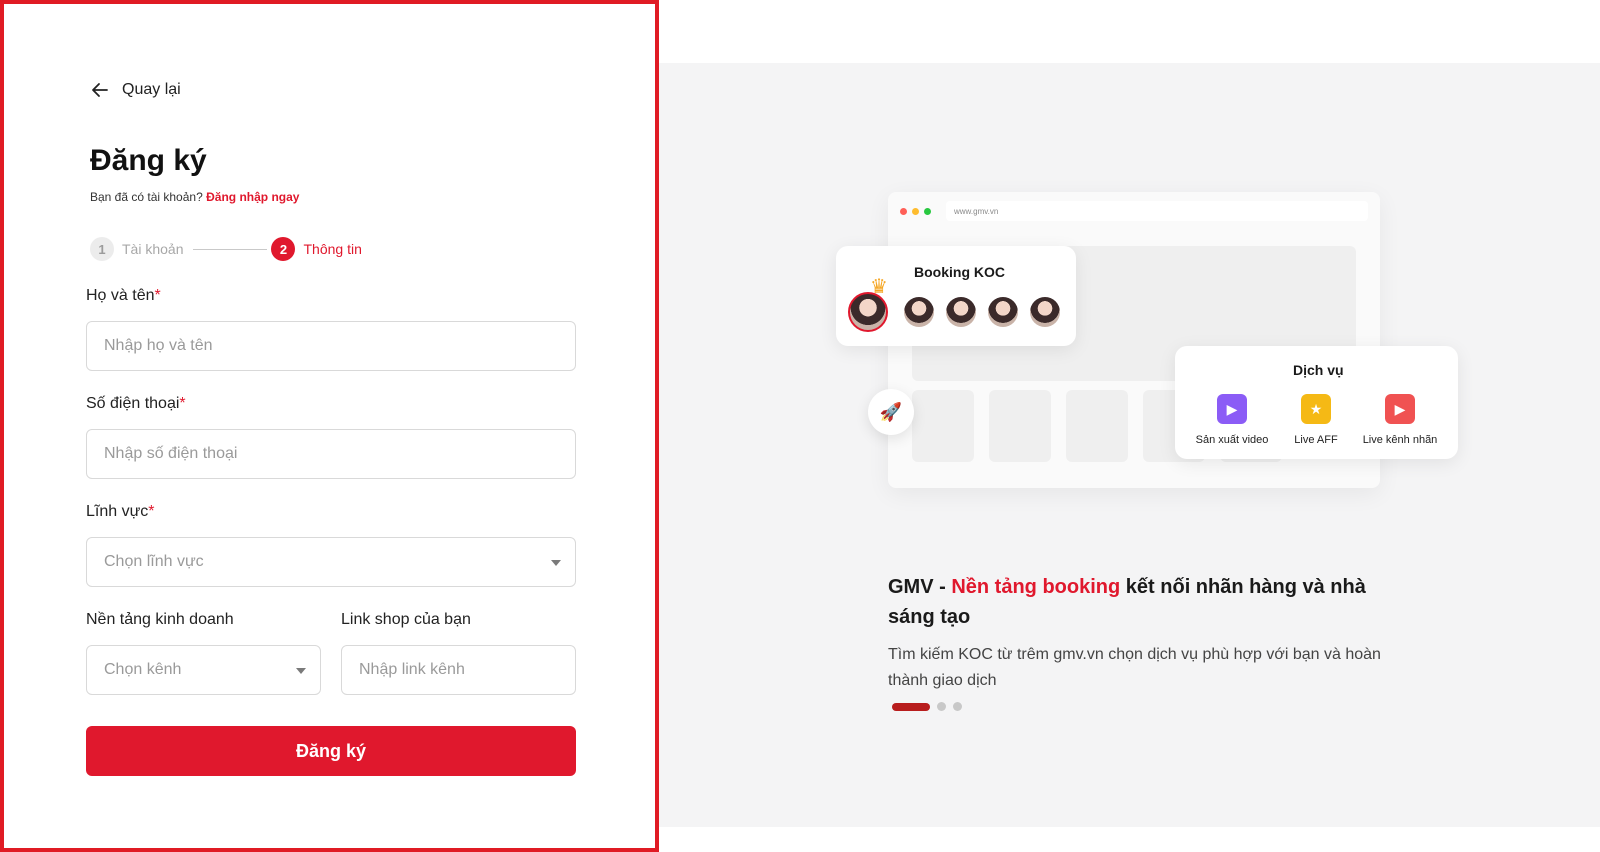  I want to click on full-name-label: Họ và tên*, so click(123, 296).